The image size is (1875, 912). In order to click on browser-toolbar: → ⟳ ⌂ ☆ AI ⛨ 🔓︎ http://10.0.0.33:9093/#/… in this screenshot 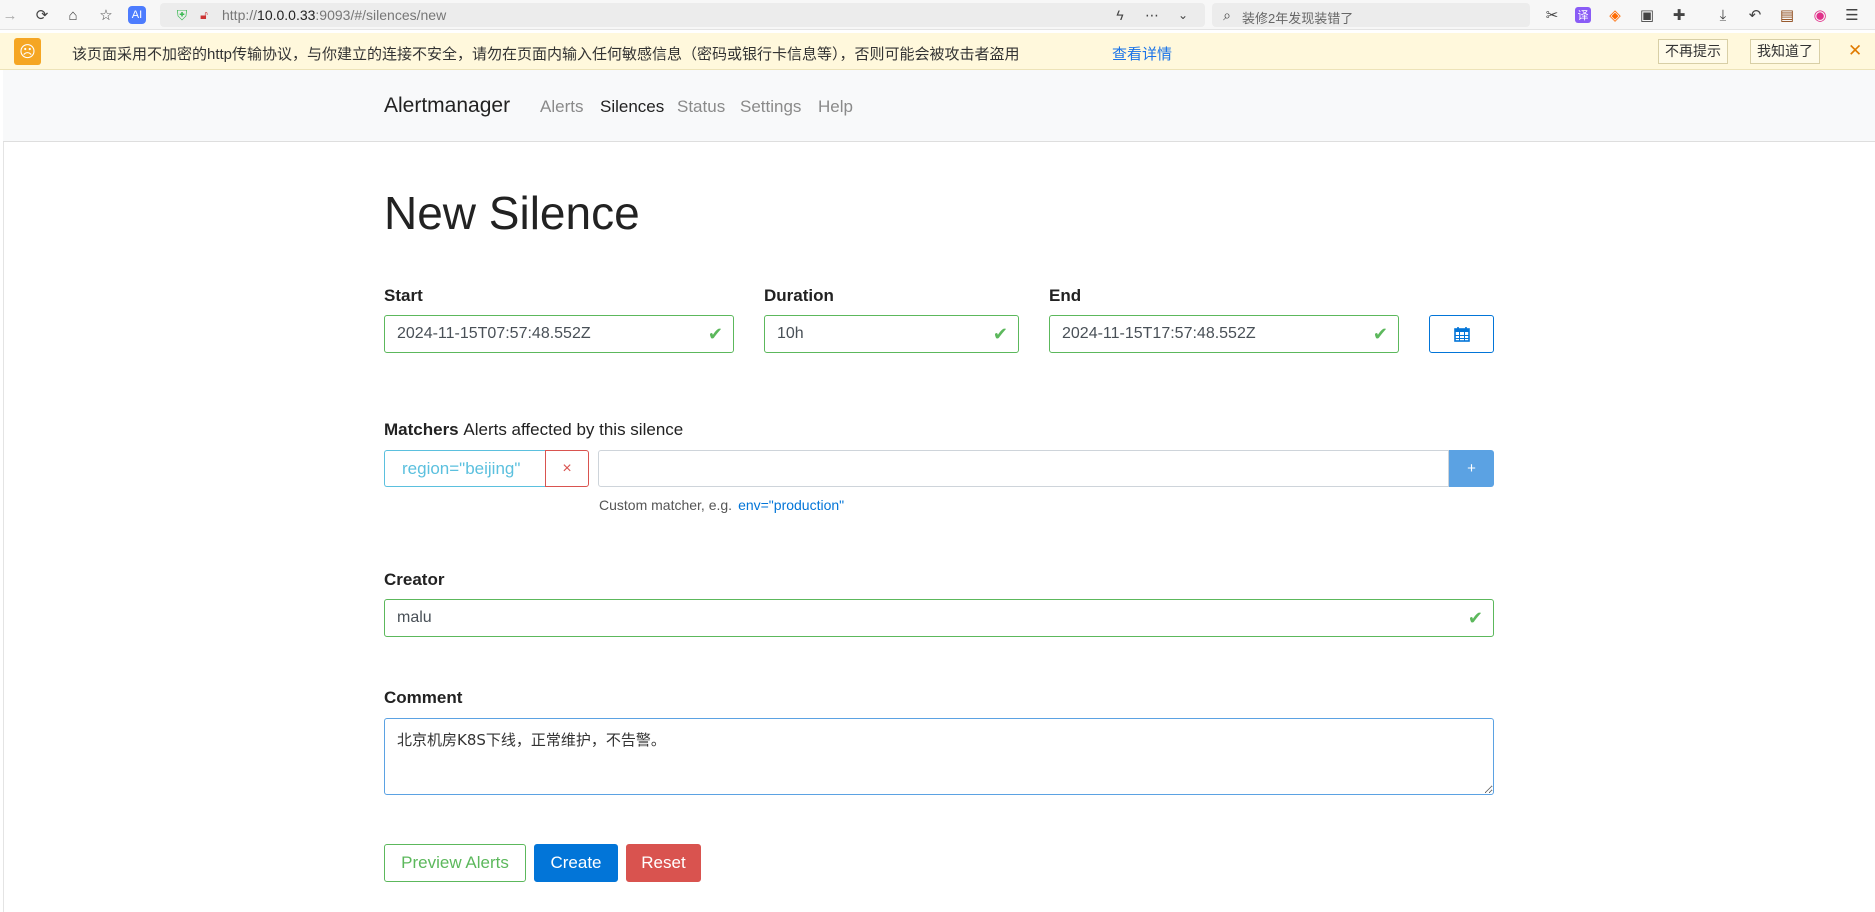, I will do `click(937, 15)`.